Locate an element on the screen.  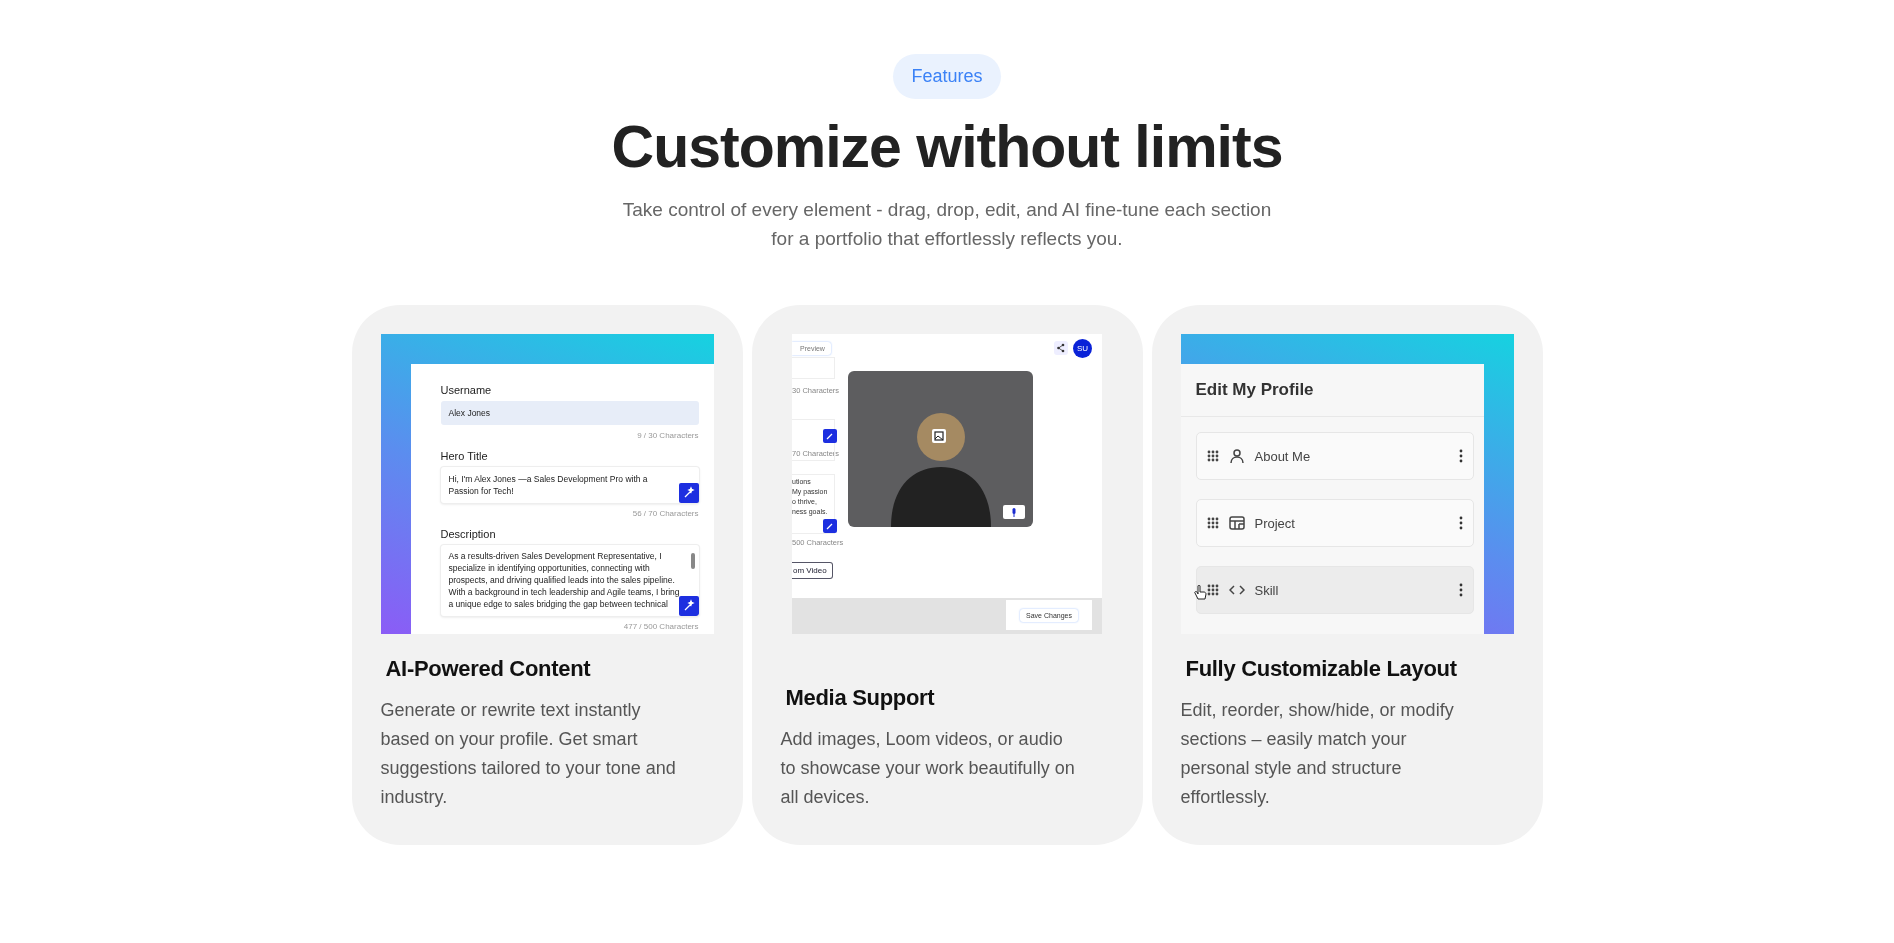
text-field: Hi, I'm Alex Jones —a Sales Development Pro with a Passion for Tech! is located at coordinates (569, 485).